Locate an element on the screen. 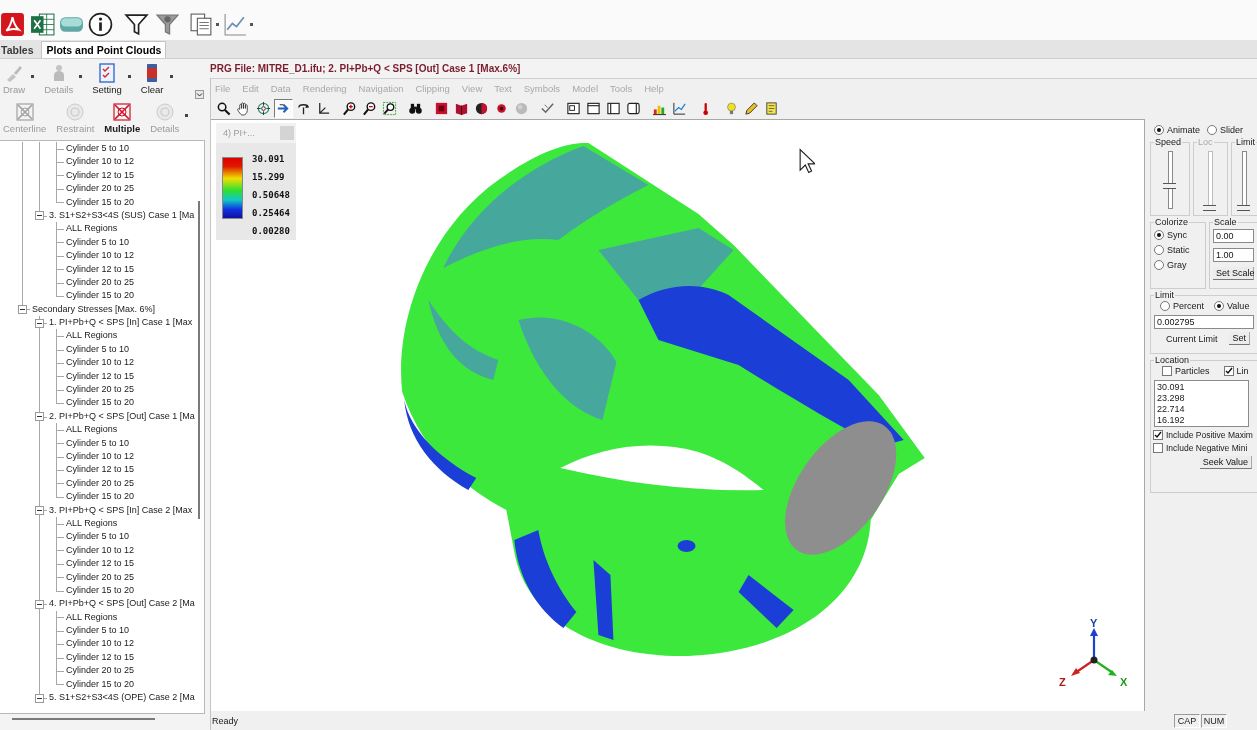 The image size is (1257, 730). list-box: 30.091 23.298 22.714 16.192 is located at coordinates (1201, 403).